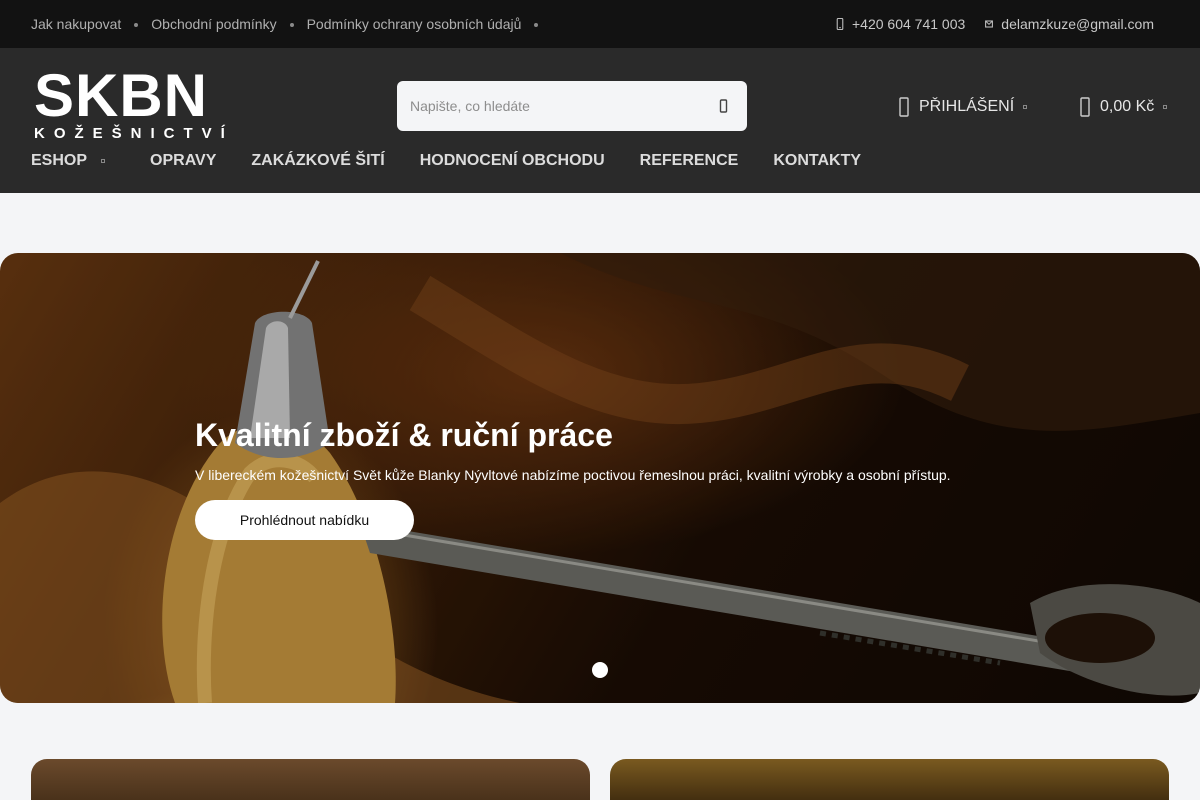 This screenshot has width=1200, height=800. I want to click on nav-item-label: REFERENCE, so click(689, 160).